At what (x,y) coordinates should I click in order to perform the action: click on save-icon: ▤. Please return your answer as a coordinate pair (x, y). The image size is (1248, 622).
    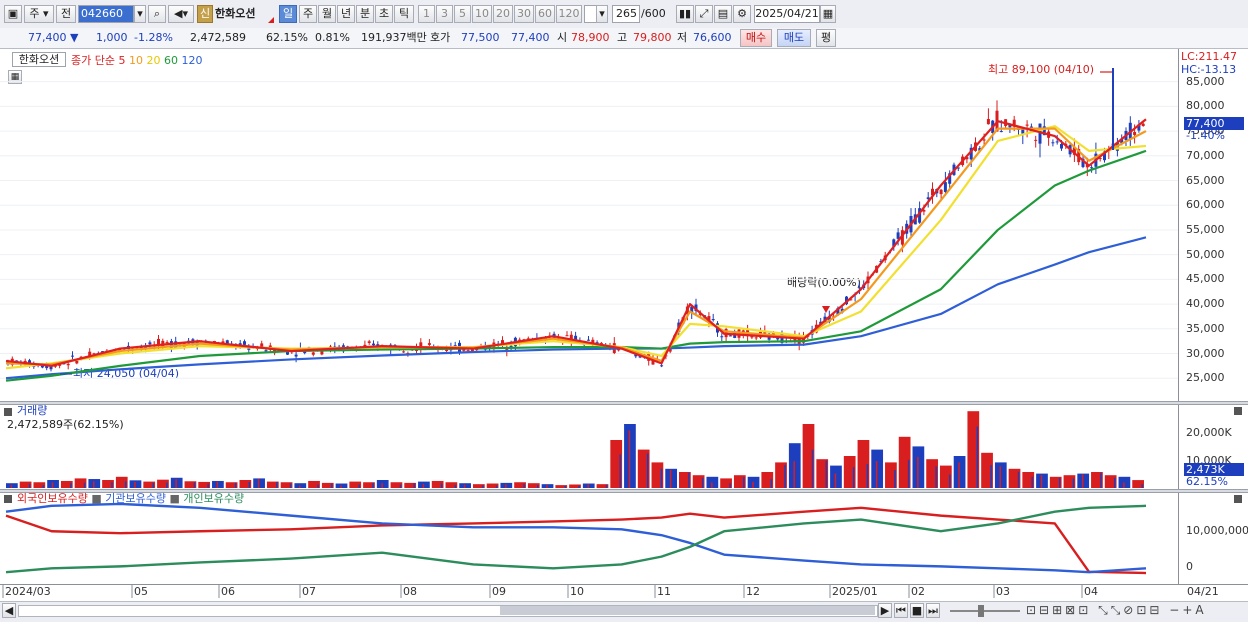
    Looking at the image, I should click on (723, 14).